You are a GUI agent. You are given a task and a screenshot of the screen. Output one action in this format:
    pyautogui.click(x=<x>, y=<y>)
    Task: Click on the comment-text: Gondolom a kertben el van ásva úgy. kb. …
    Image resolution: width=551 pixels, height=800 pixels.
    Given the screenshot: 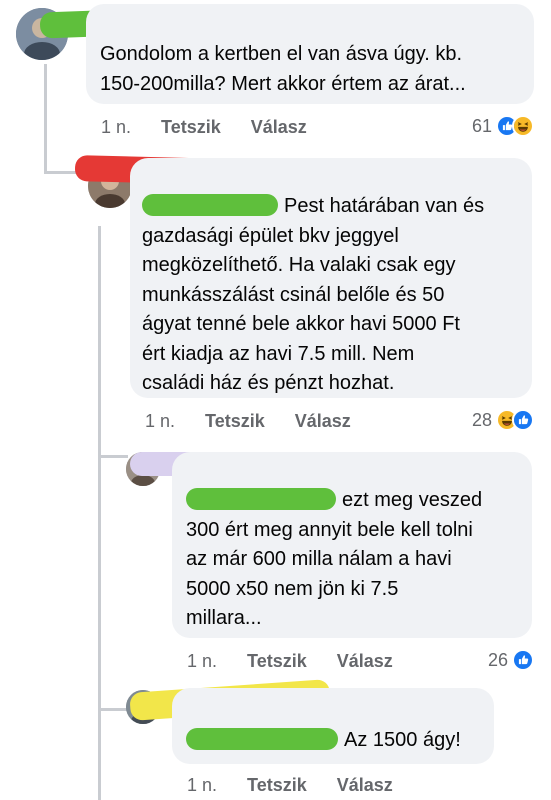 What is the action you would take?
    pyautogui.click(x=283, y=69)
    